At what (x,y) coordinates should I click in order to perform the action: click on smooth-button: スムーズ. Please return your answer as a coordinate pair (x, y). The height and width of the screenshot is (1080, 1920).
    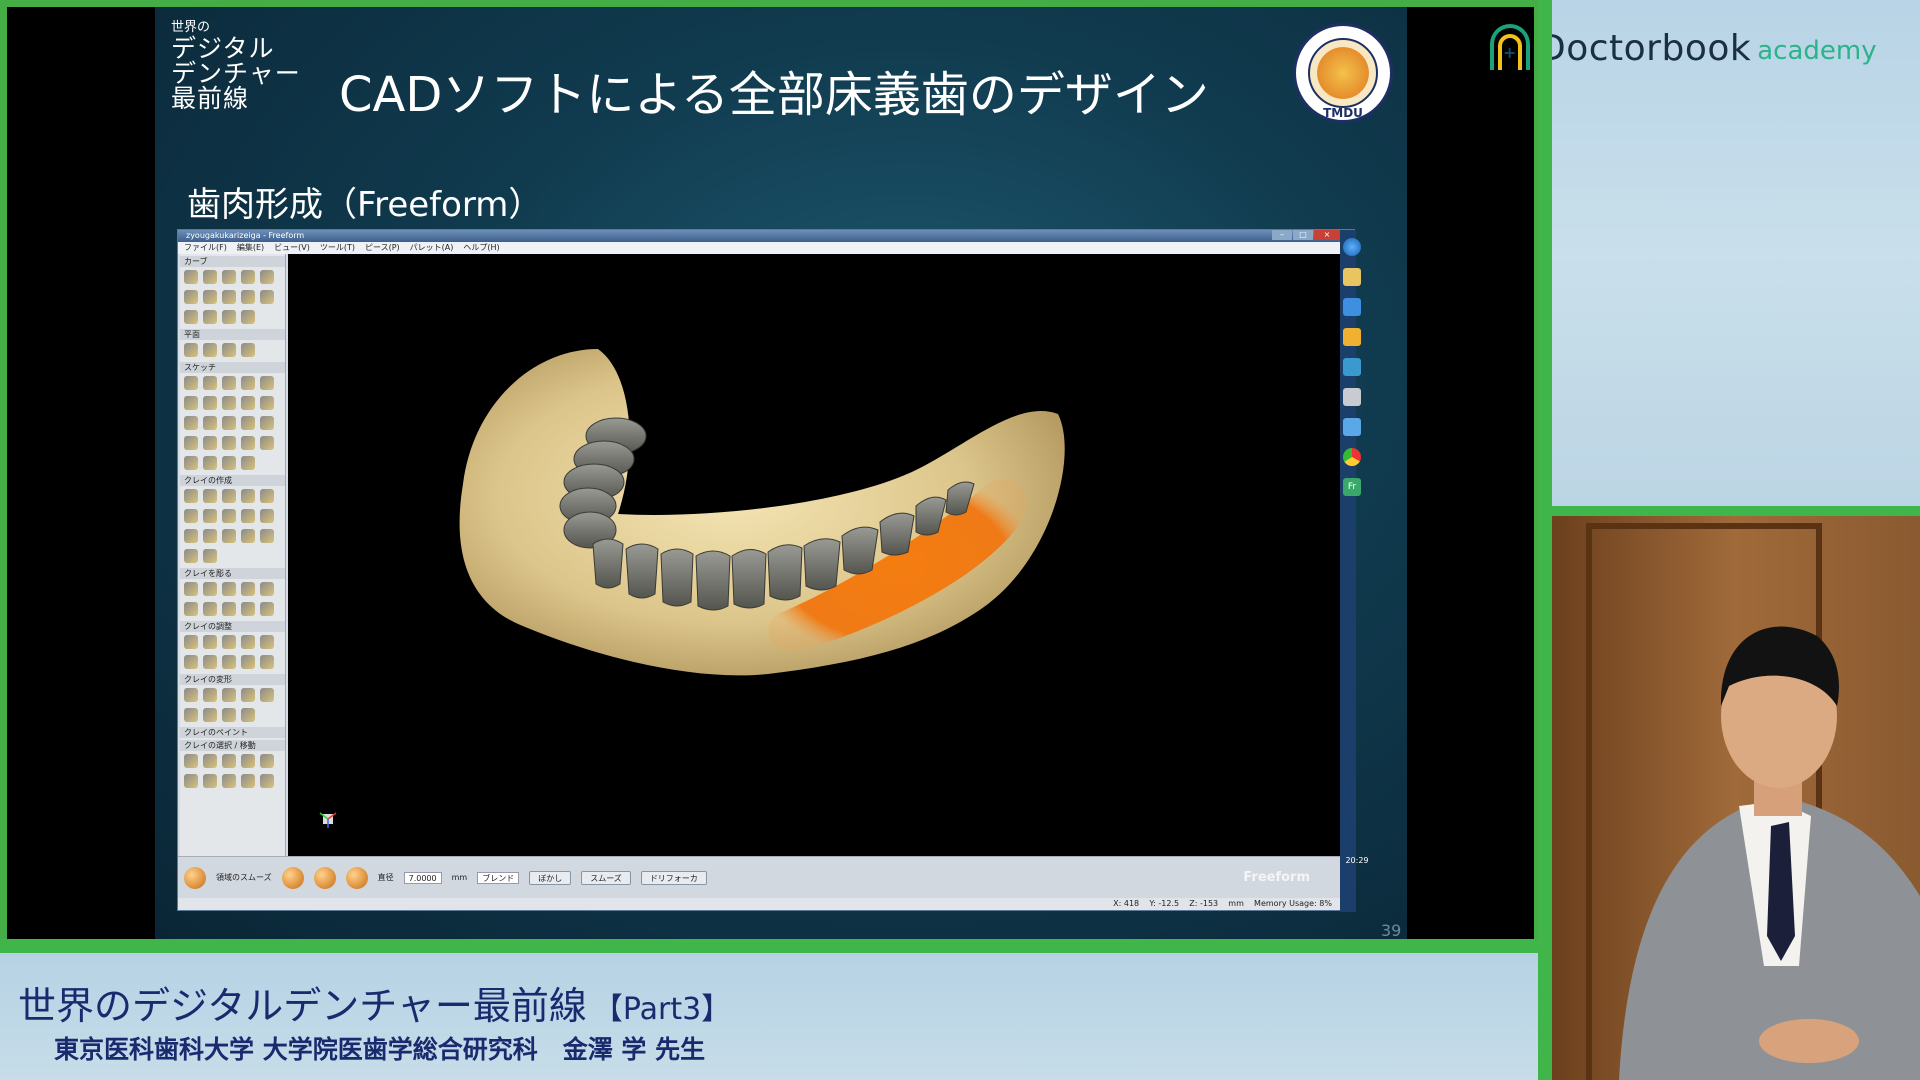
    Looking at the image, I should click on (606, 877).